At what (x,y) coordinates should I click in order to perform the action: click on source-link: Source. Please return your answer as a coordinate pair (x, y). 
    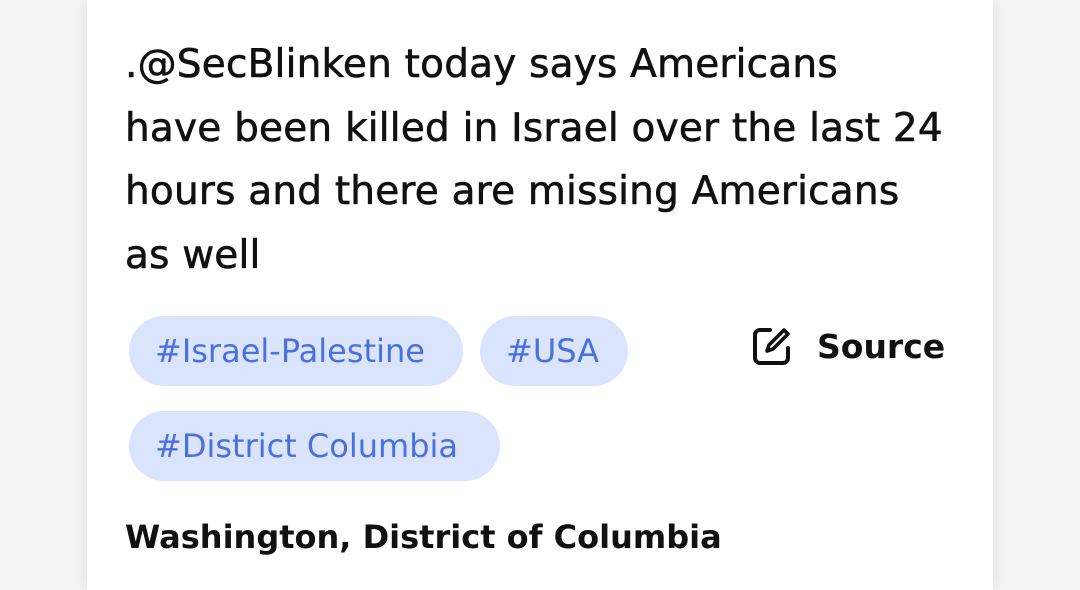
    Looking at the image, I should click on (848, 346).